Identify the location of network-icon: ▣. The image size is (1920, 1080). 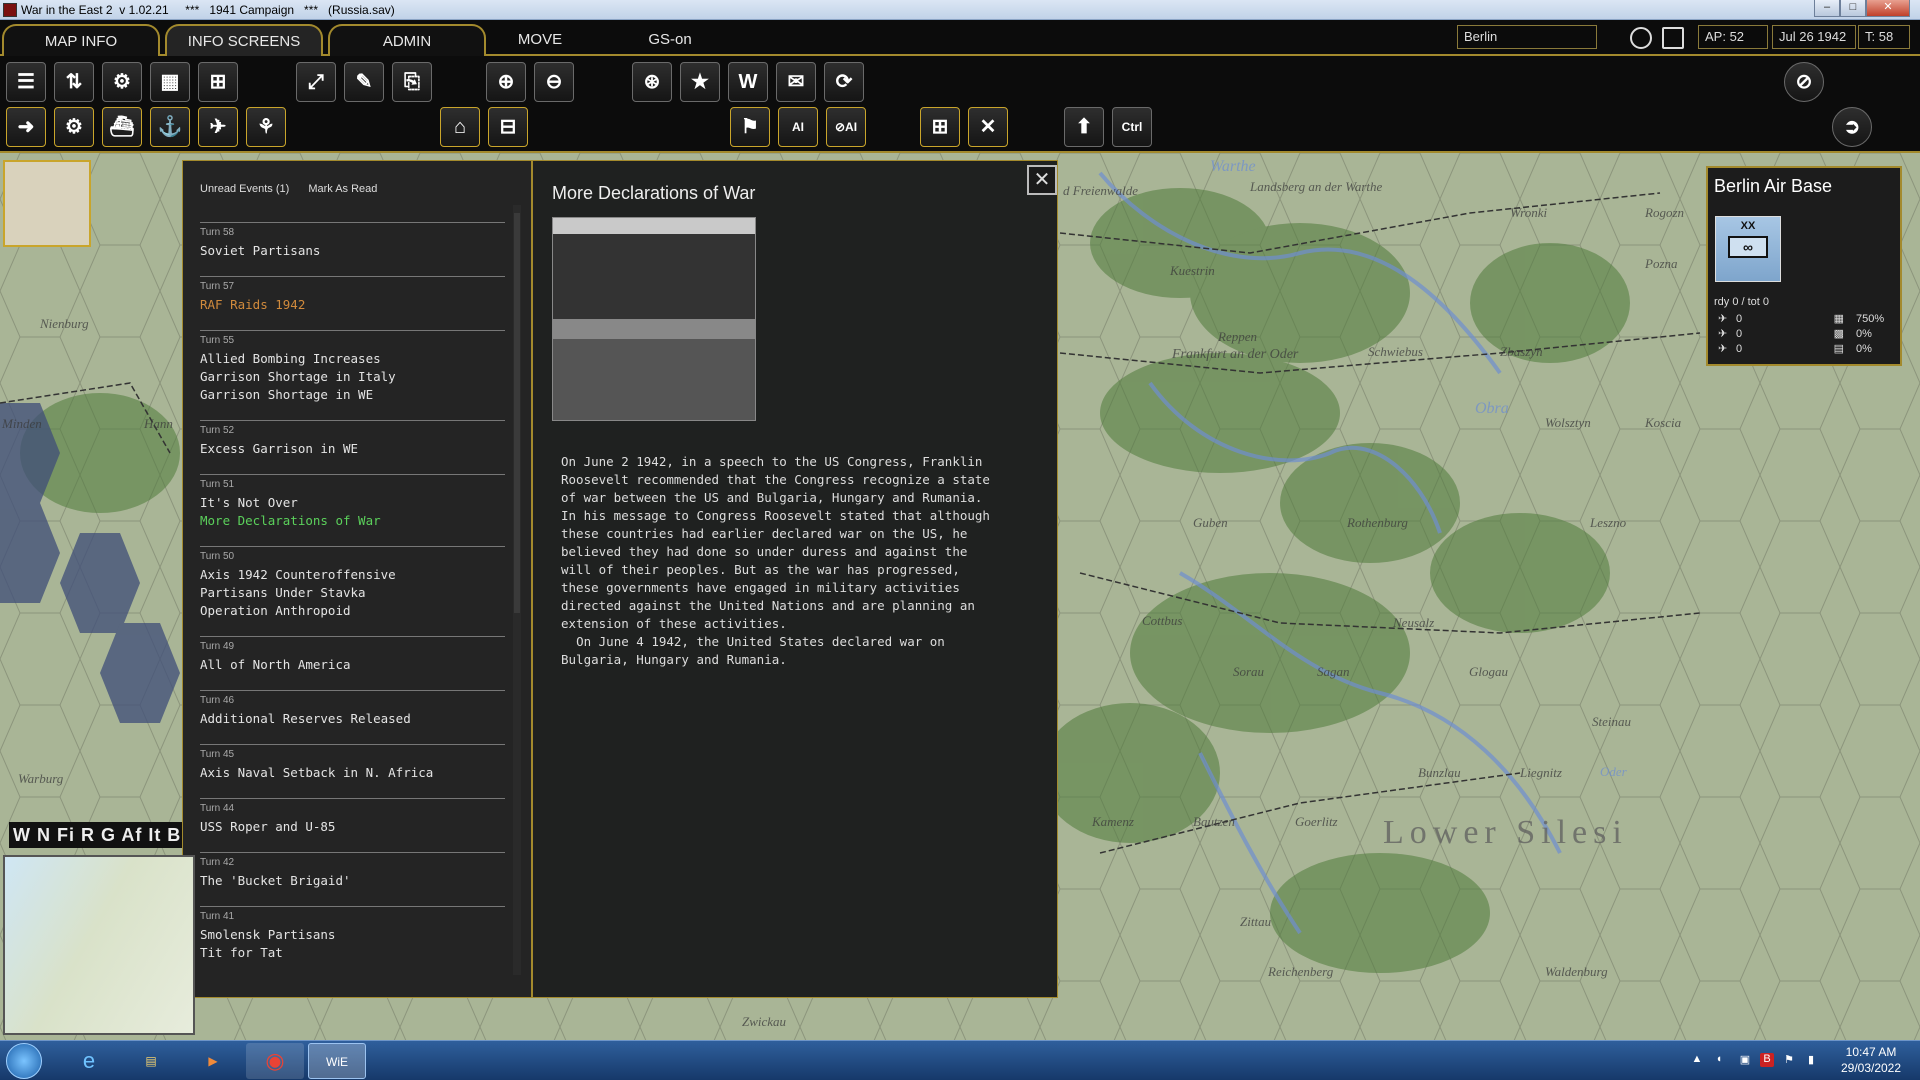
(1745, 1060).